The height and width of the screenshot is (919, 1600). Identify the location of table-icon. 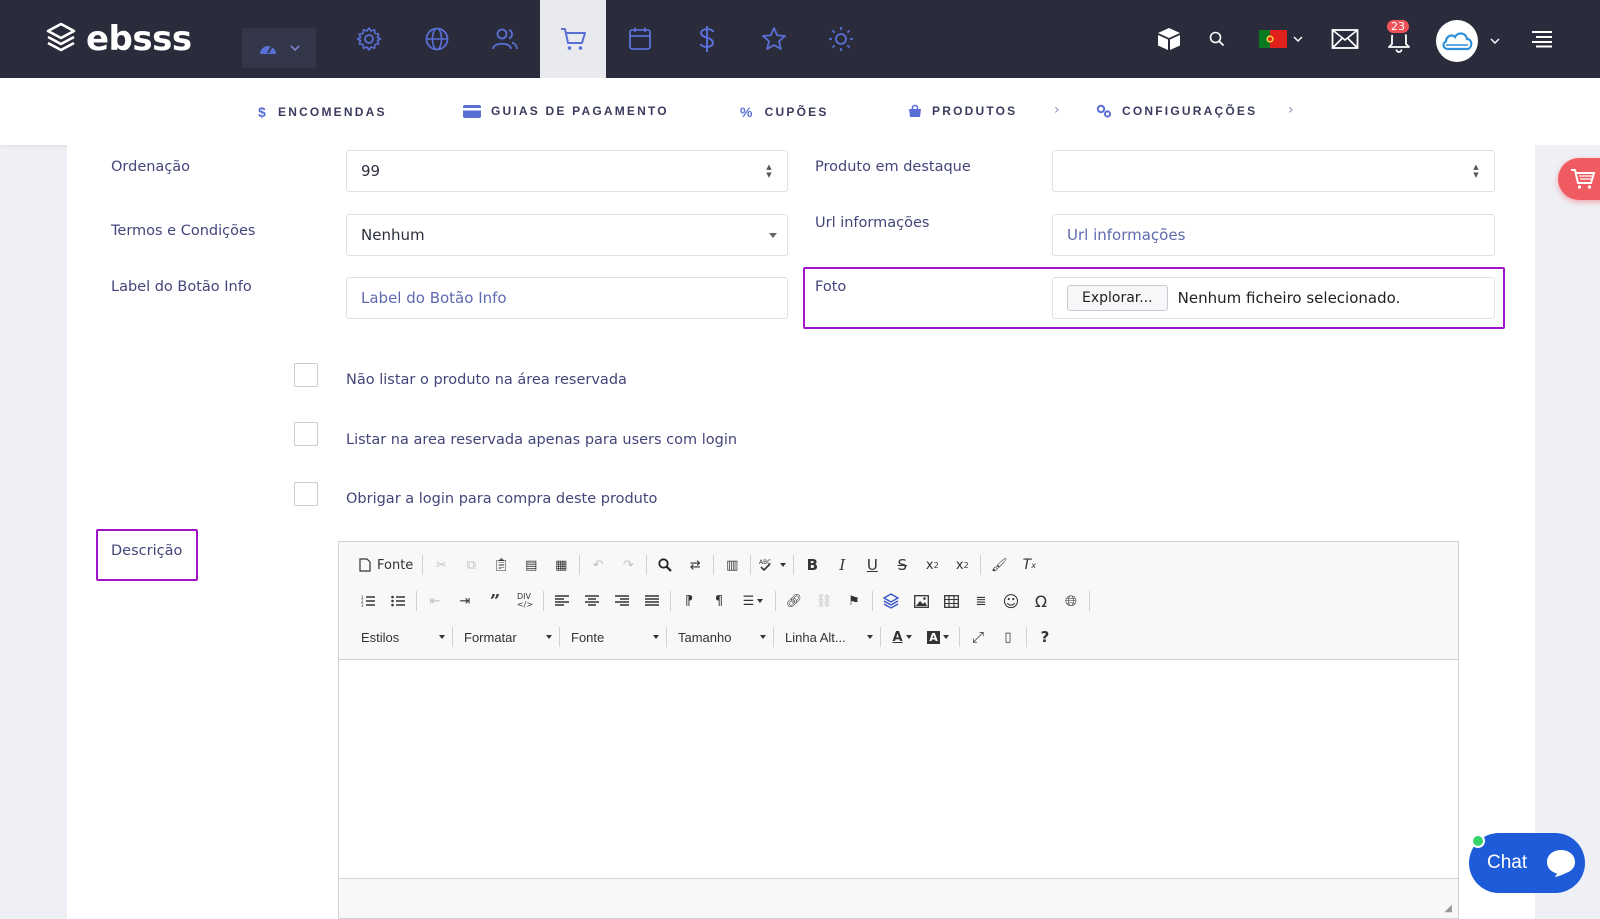
(951, 601).